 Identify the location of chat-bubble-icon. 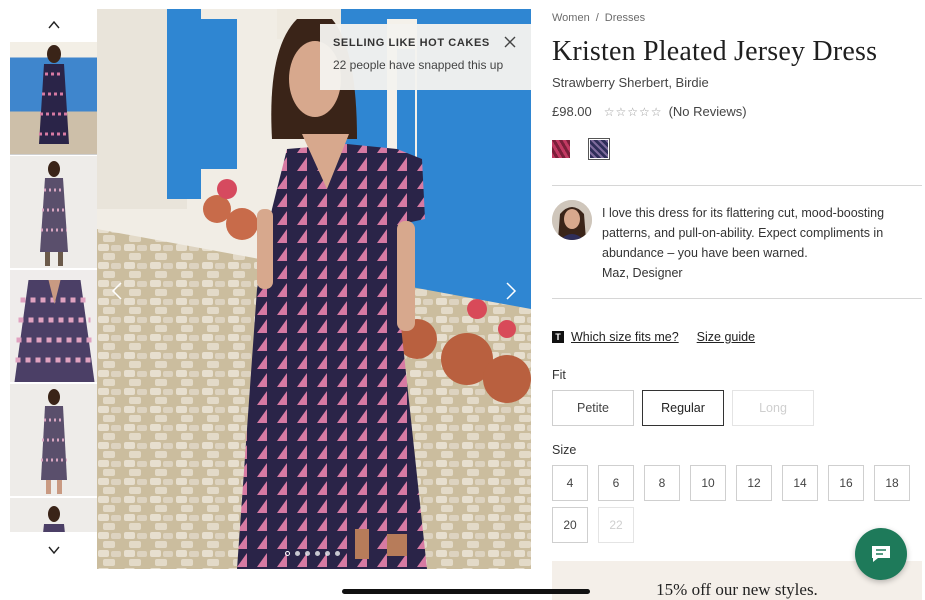
(881, 554).